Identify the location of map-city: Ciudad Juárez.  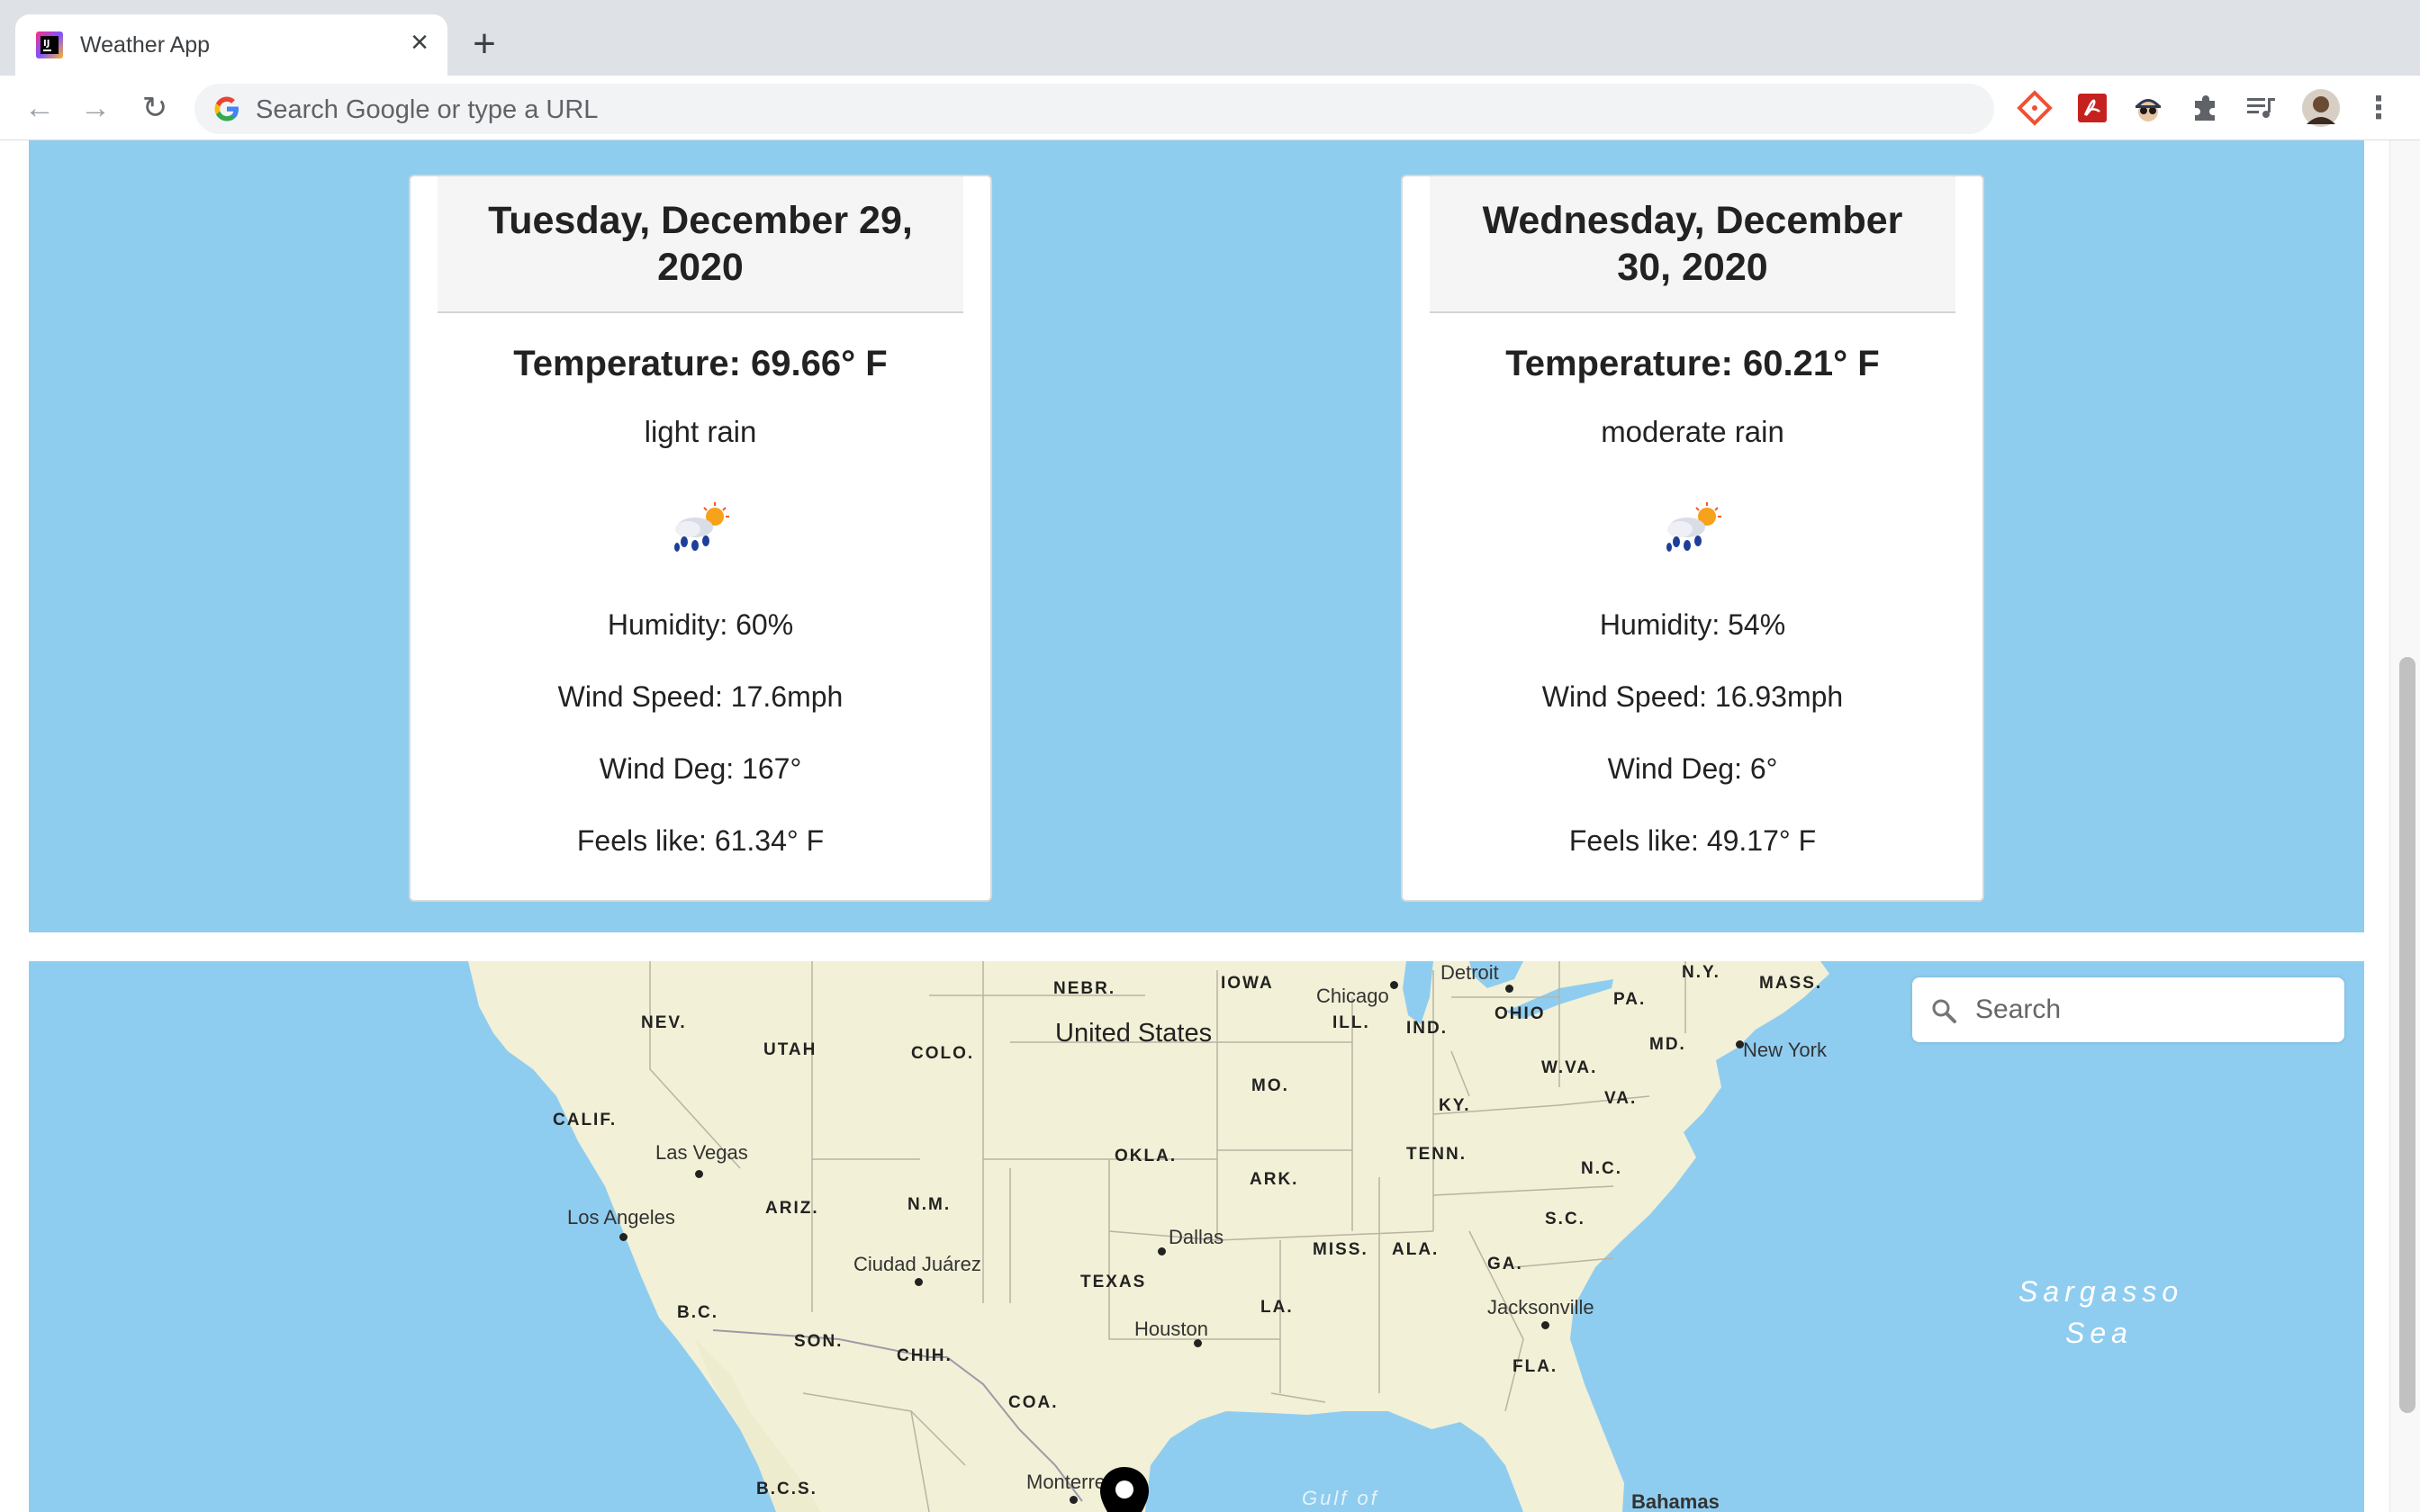
(917, 1264).